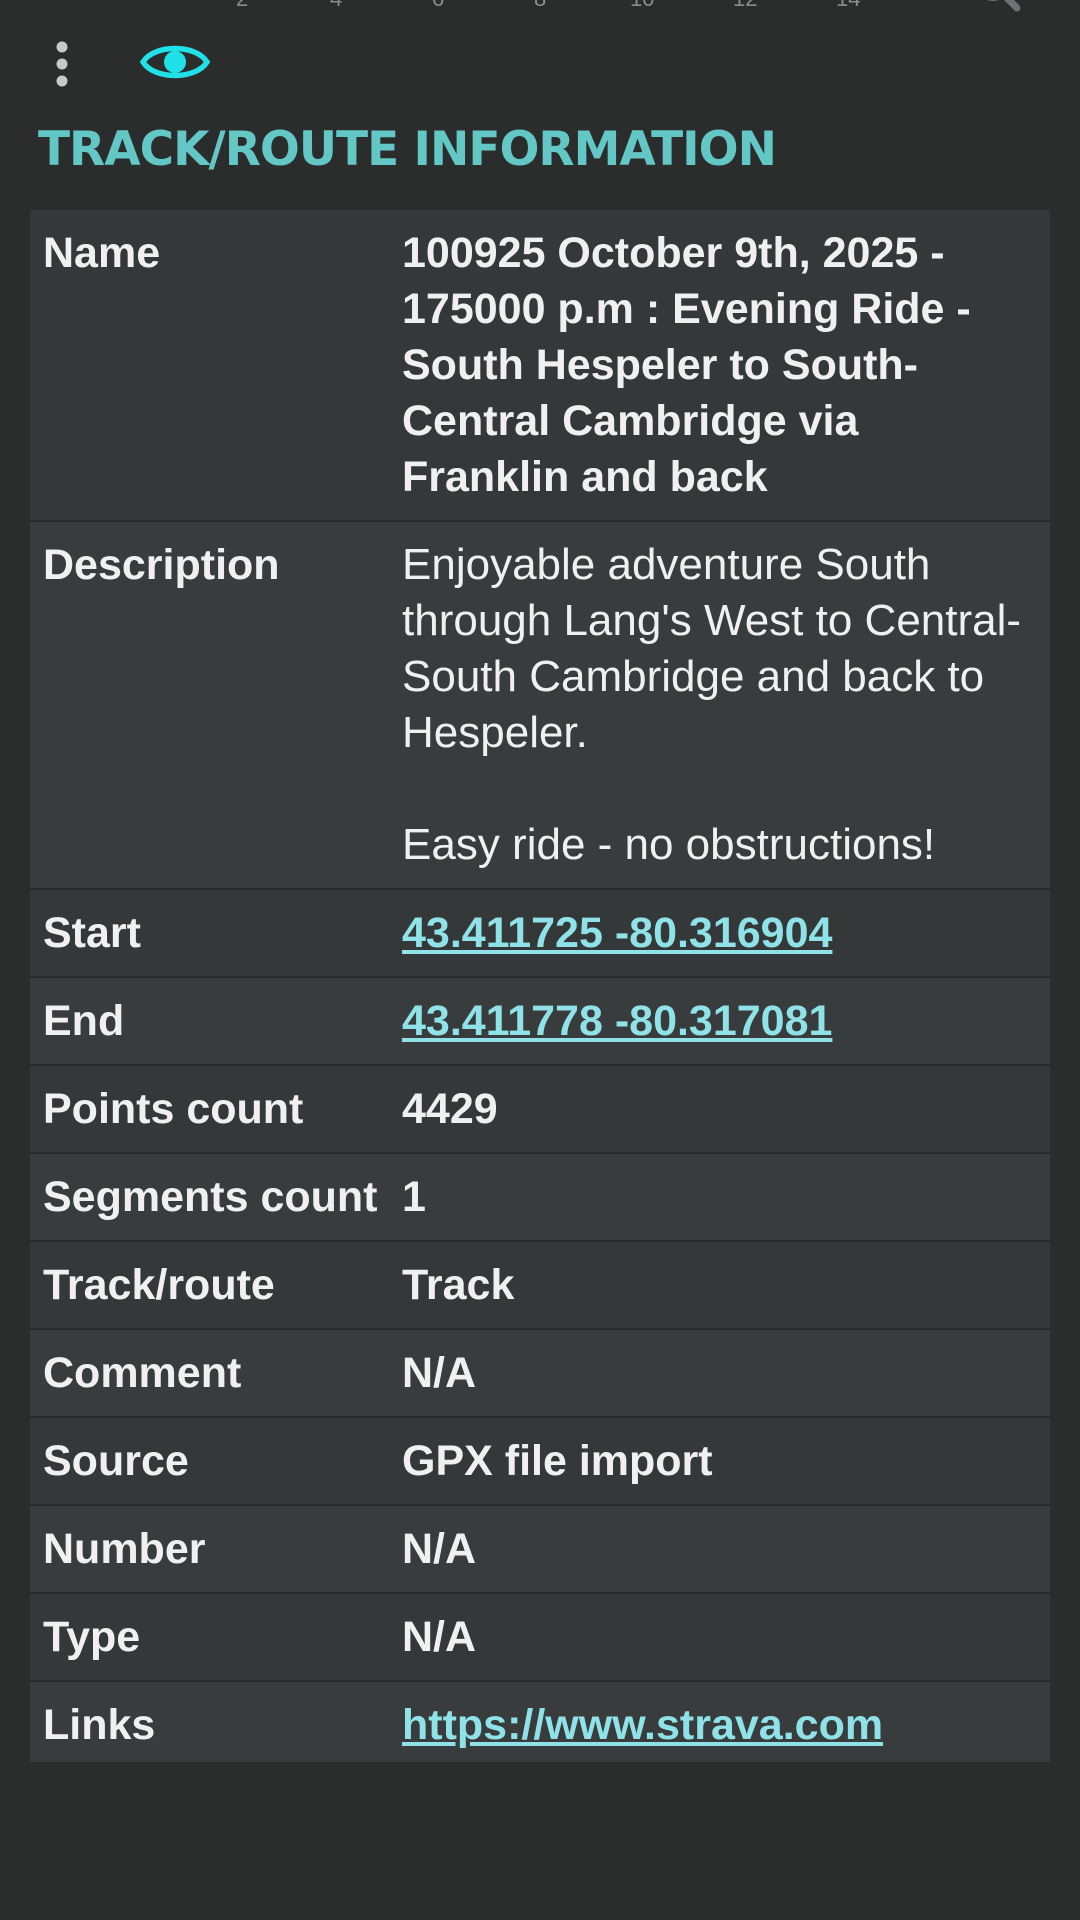  I want to click on number-label: Number, so click(124, 1549).